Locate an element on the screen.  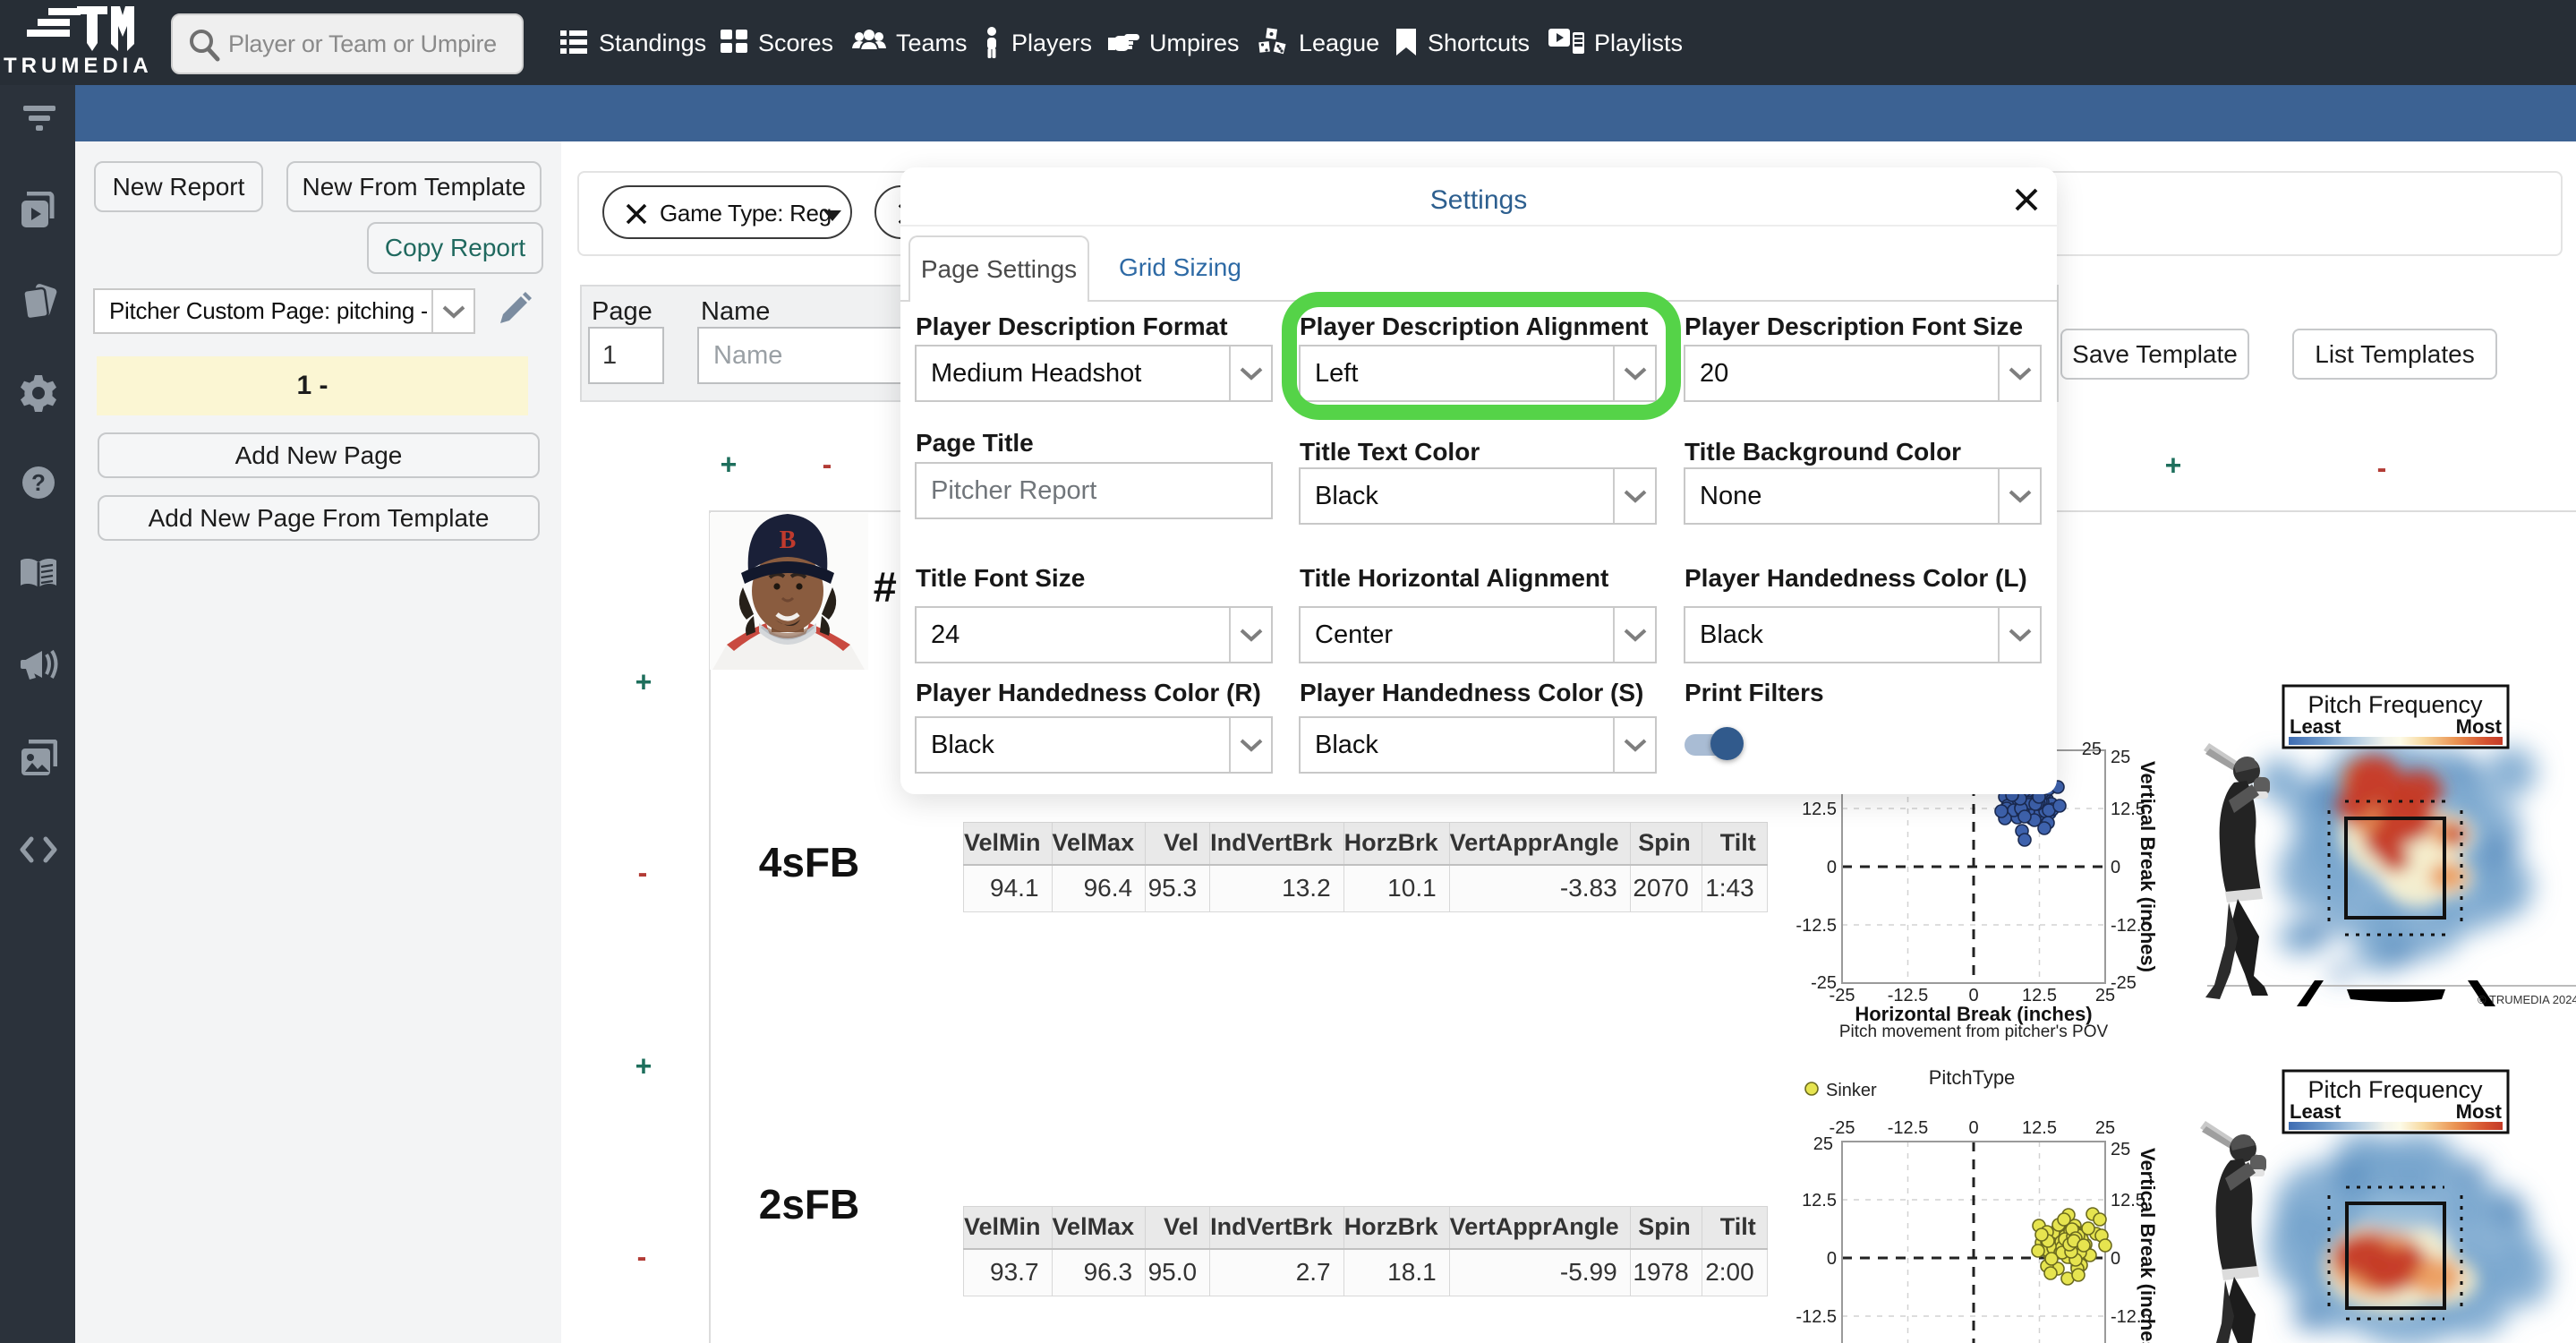
svg-text: -25 is located at coordinates (1842, 995).